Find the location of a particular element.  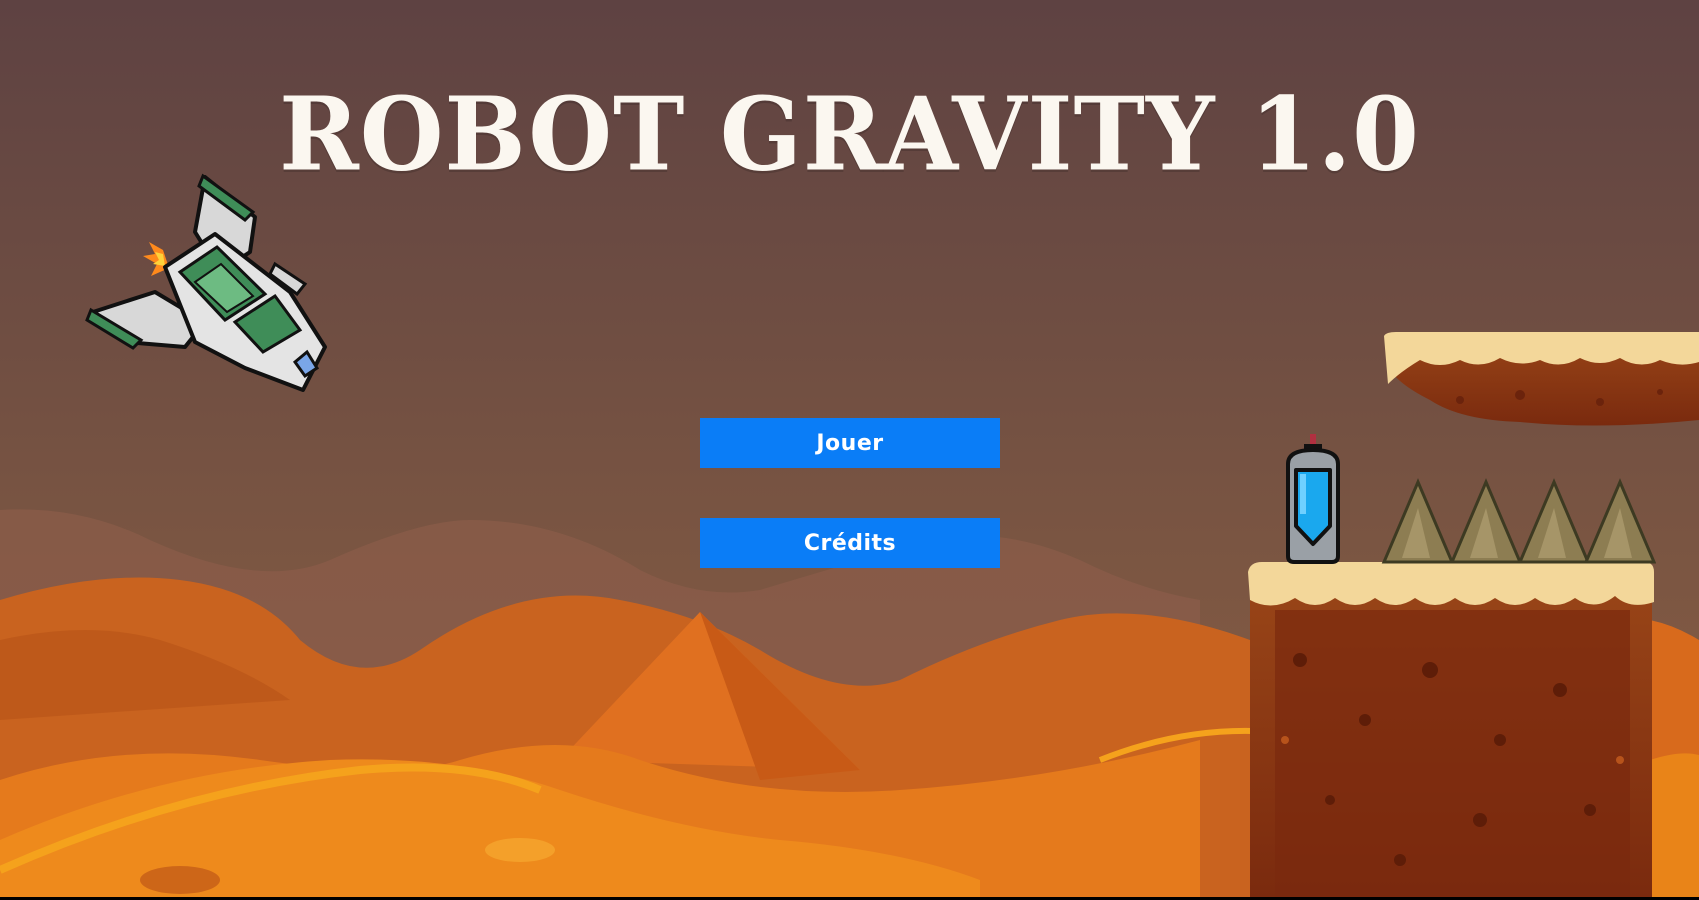

spaceship-icon is located at coordinates (206, 282).